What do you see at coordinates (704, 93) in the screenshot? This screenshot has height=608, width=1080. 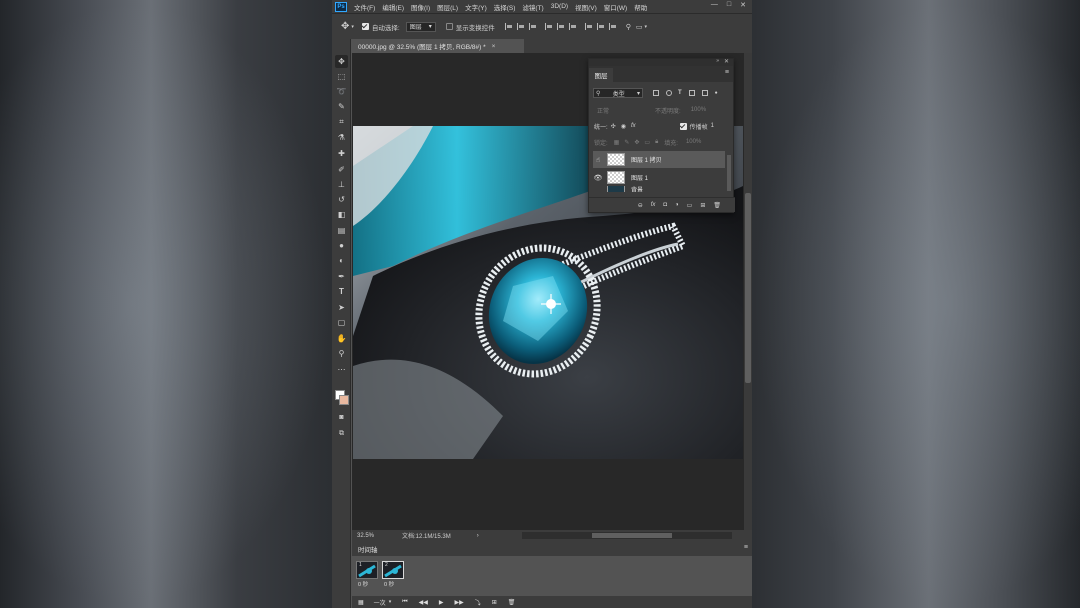 I see `filter-smart-object-icon` at bounding box center [704, 93].